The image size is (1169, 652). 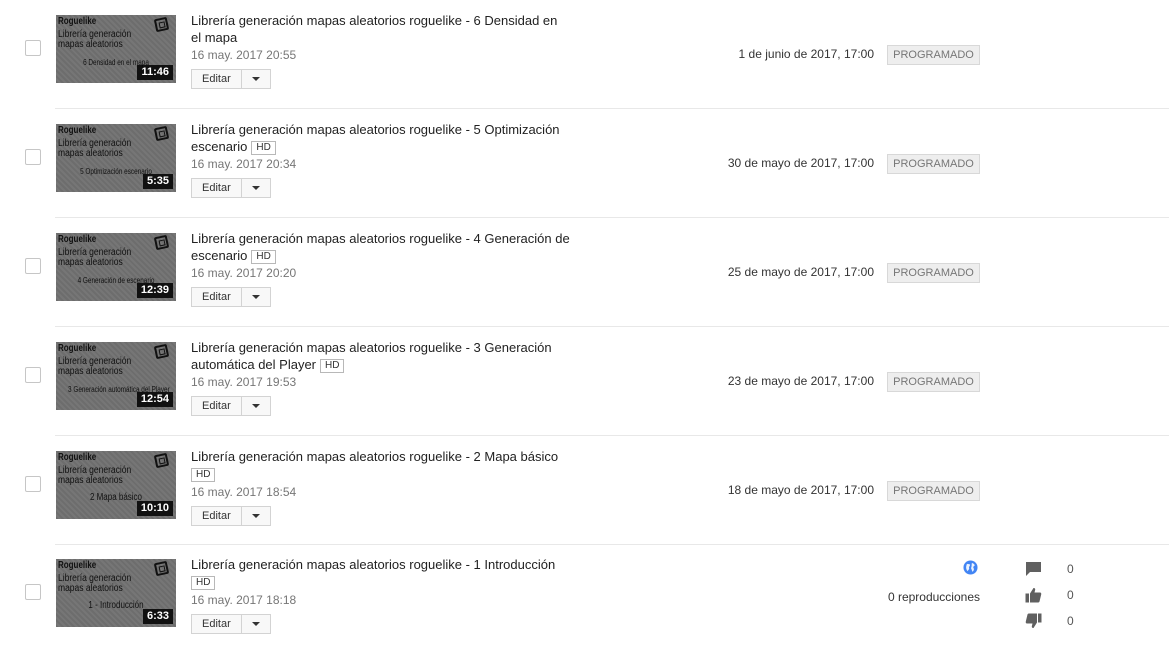 I want to click on duration-badge: 12:39, so click(x=154, y=290).